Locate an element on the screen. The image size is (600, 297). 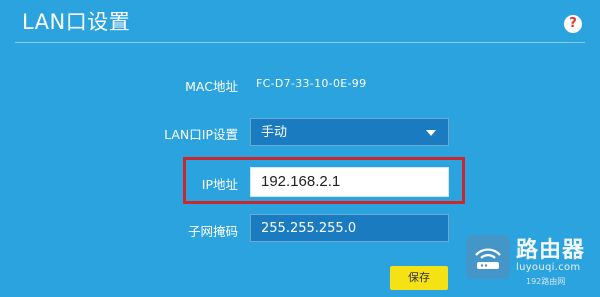
subnet-mask-value: 255.255.255.0 is located at coordinates (309, 228).